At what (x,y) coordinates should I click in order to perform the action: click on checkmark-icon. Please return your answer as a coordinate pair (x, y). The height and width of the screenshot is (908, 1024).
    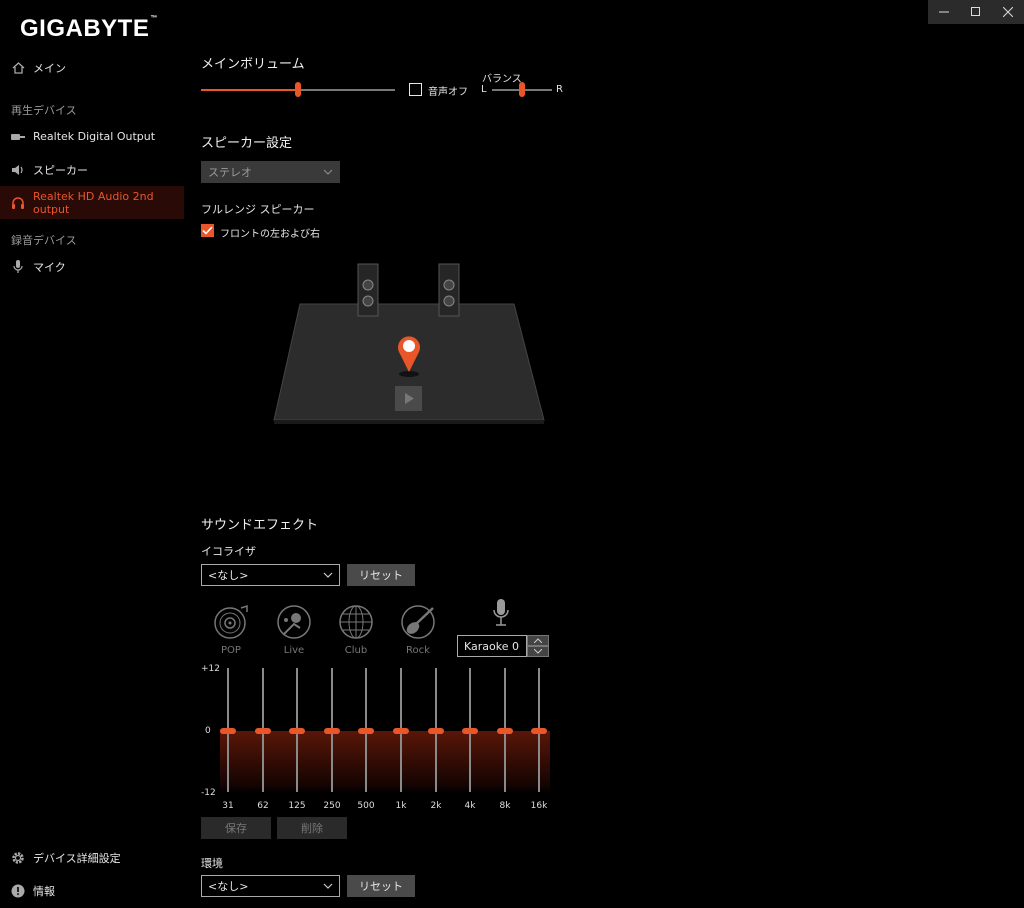
    Looking at the image, I should click on (207, 230).